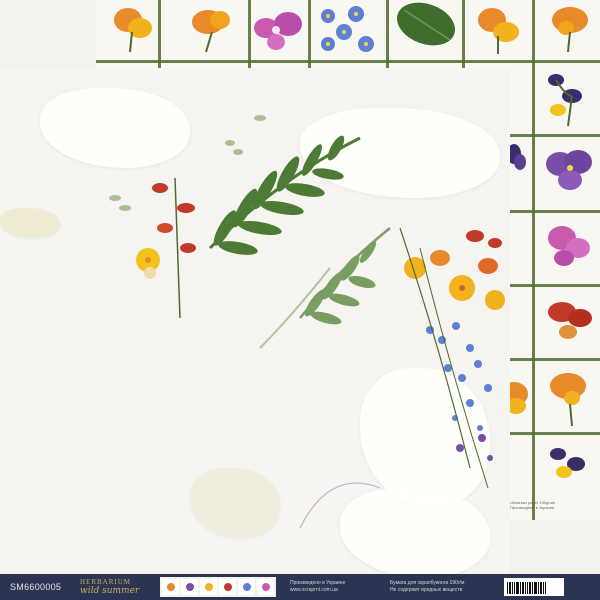 The height and width of the screenshot is (600, 600). I want to click on collection-name: wild summer, so click(110, 591).